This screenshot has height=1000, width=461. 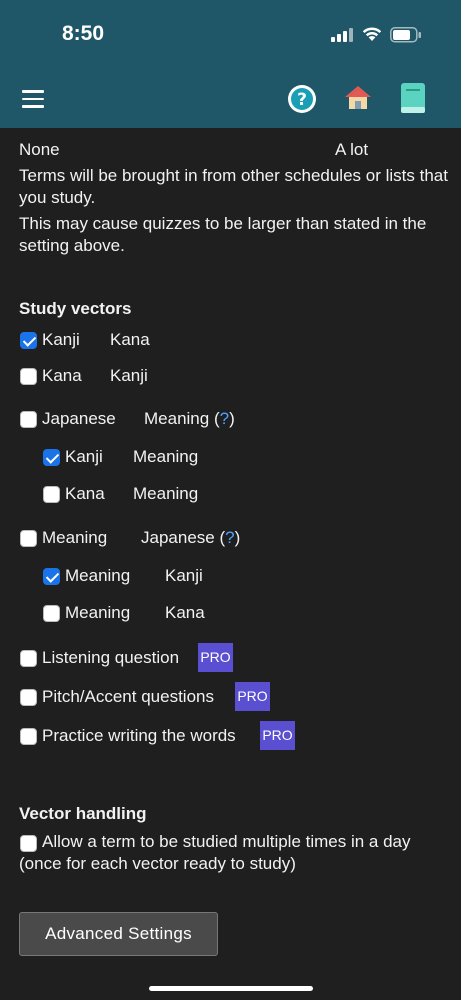 What do you see at coordinates (118, 934) in the screenshot?
I see `advanced-settings-button: Advanced Settings` at bounding box center [118, 934].